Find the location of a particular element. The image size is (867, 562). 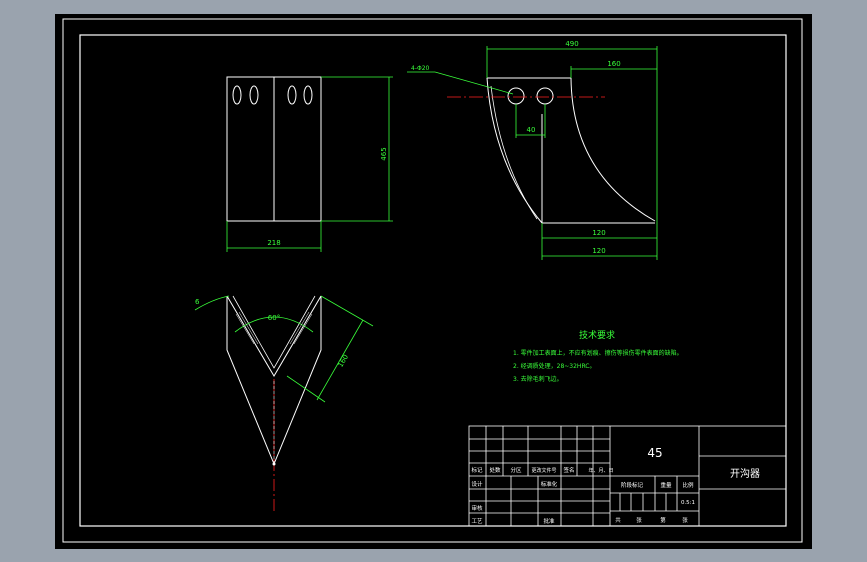

hole-callout: 4-Φ20 is located at coordinates (420, 68).